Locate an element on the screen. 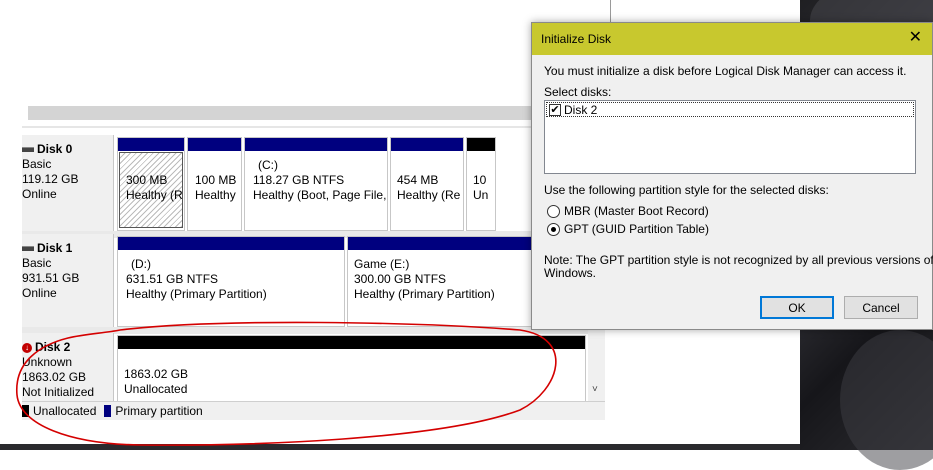 The width and height of the screenshot is (933, 470). disk-name: Disk 0 is located at coordinates (55, 149).